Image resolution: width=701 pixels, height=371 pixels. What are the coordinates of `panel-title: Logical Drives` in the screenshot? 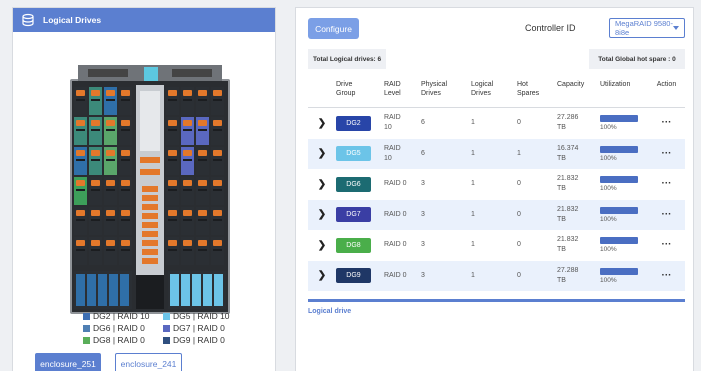 It's located at (72, 20).